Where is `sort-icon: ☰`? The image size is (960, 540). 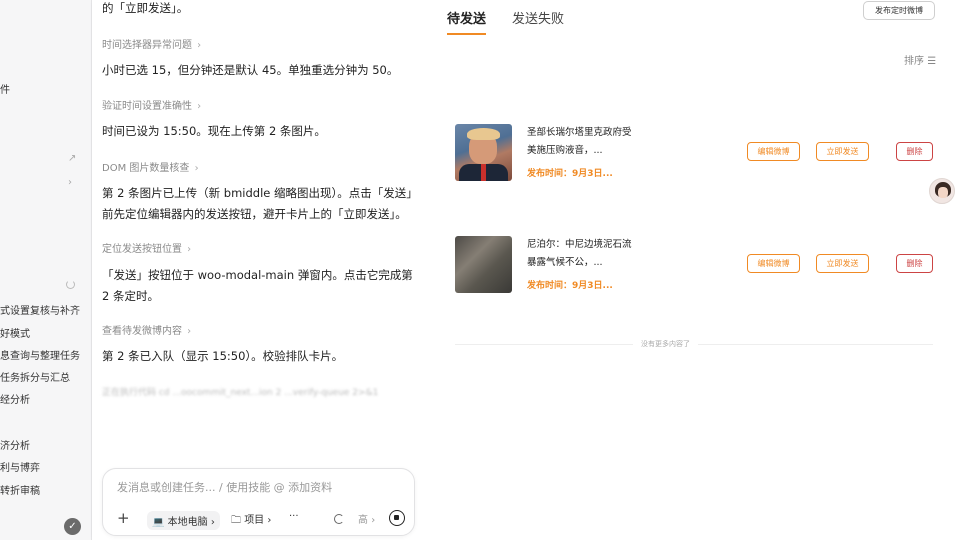 sort-icon: ☰ is located at coordinates (932, 61).